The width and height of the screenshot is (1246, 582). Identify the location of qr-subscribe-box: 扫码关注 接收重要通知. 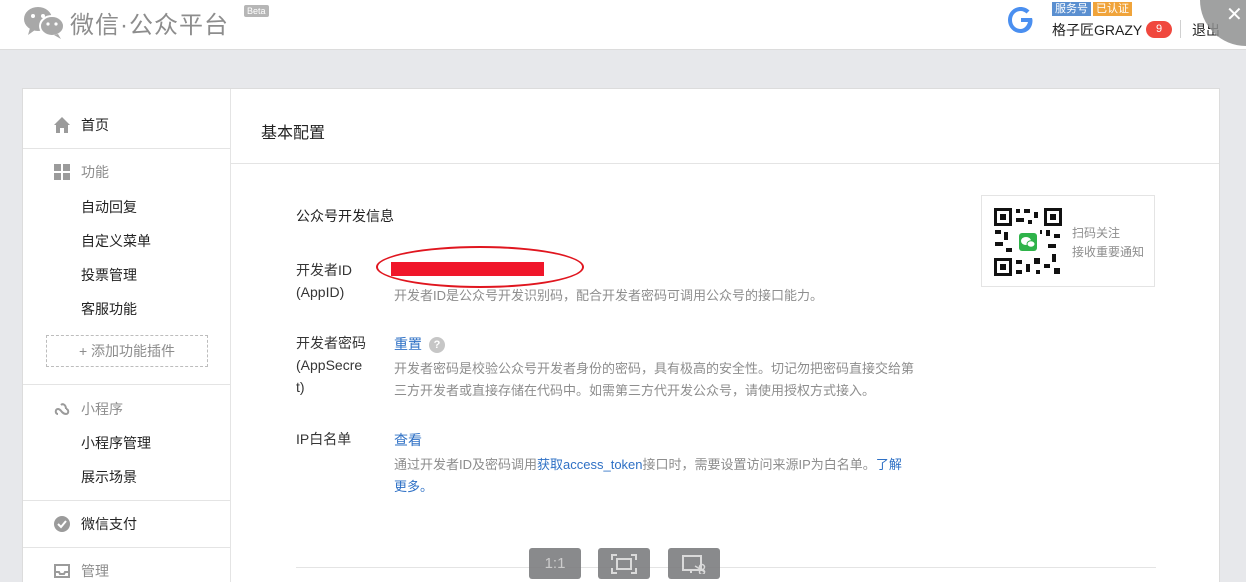
(1068, 241).